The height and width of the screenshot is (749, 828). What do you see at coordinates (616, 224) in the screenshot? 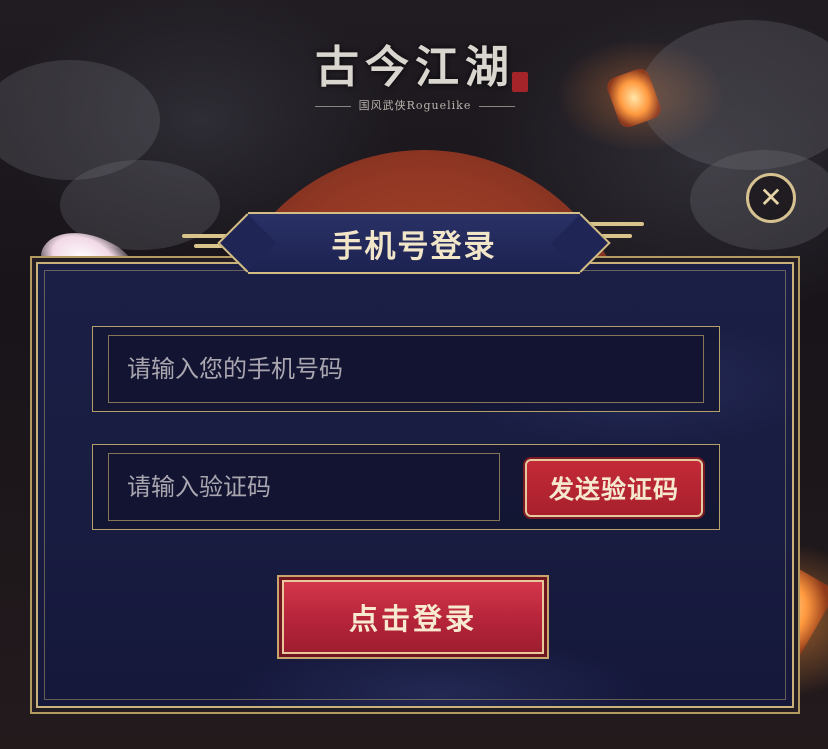
I see `title-ornament-line` at bounding box center [616, 224].